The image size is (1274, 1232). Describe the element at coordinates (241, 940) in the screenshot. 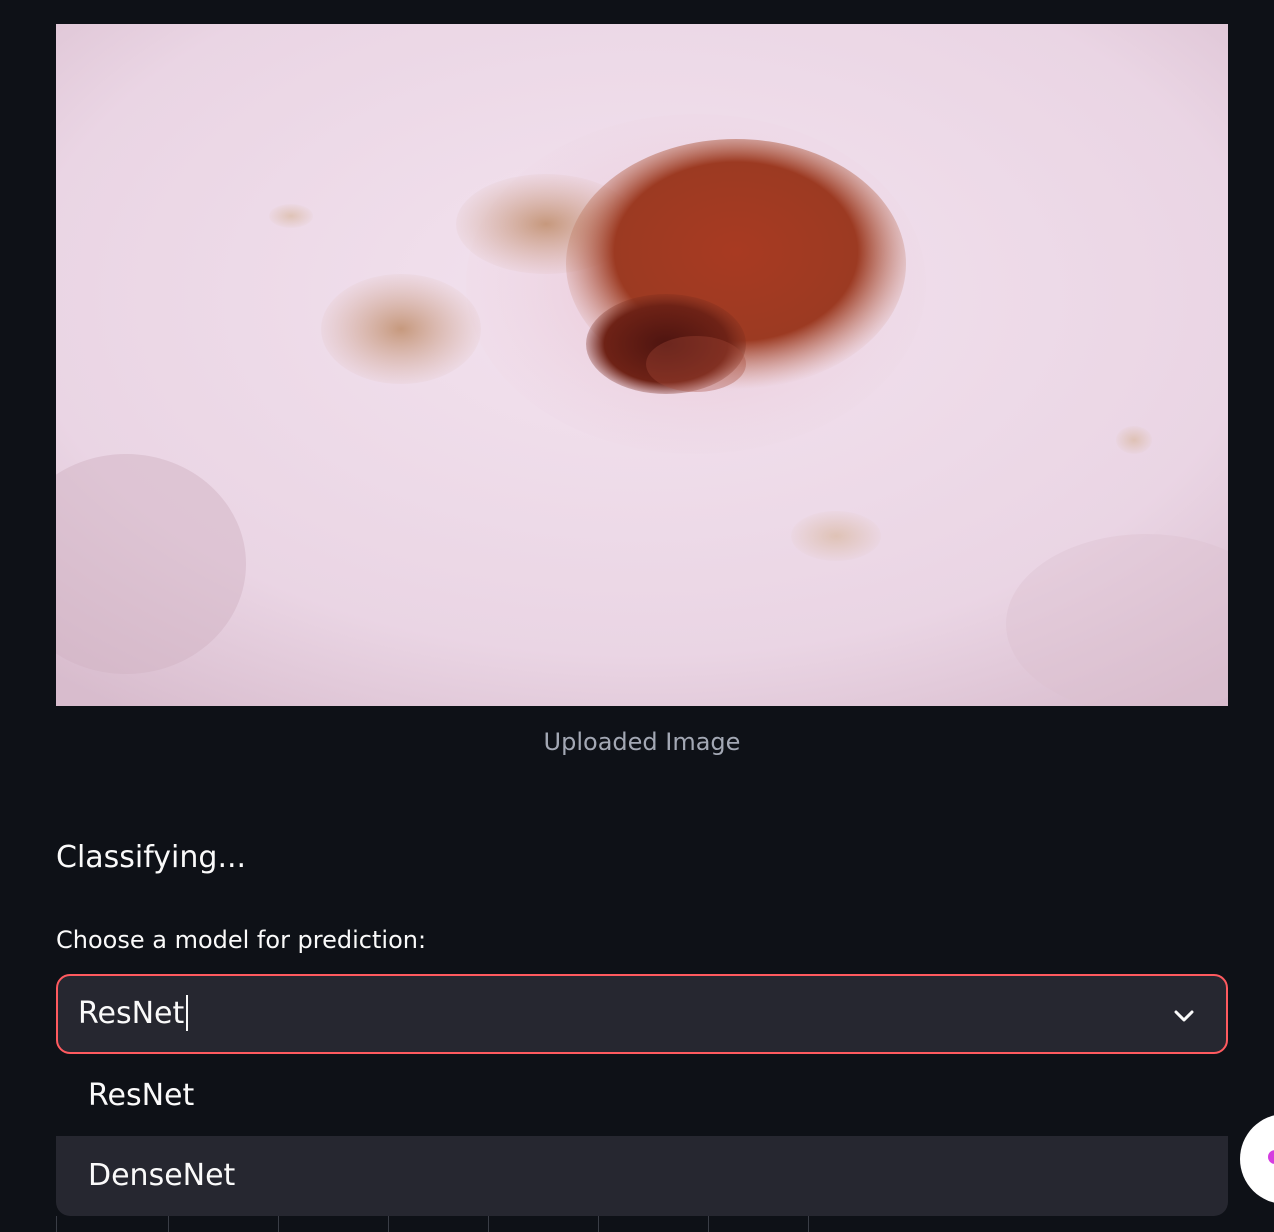

I see `model-select-label: Choose a model for prediction:` at that location.